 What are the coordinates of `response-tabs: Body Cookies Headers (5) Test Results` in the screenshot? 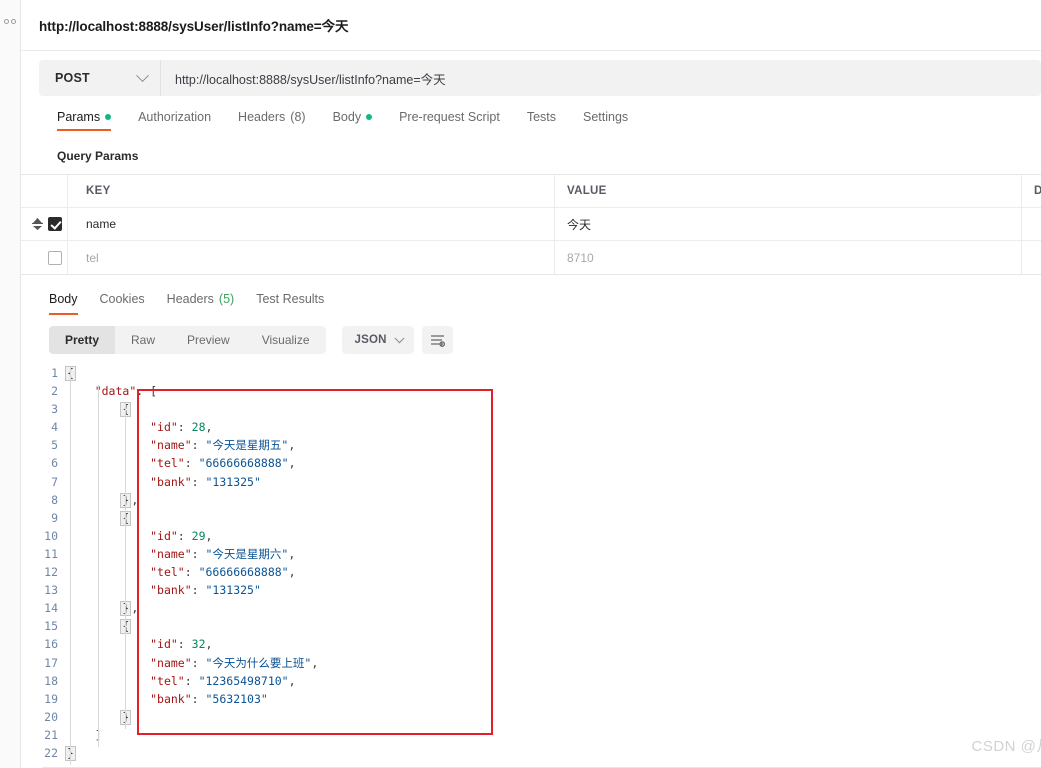 It's located at (545, 302).